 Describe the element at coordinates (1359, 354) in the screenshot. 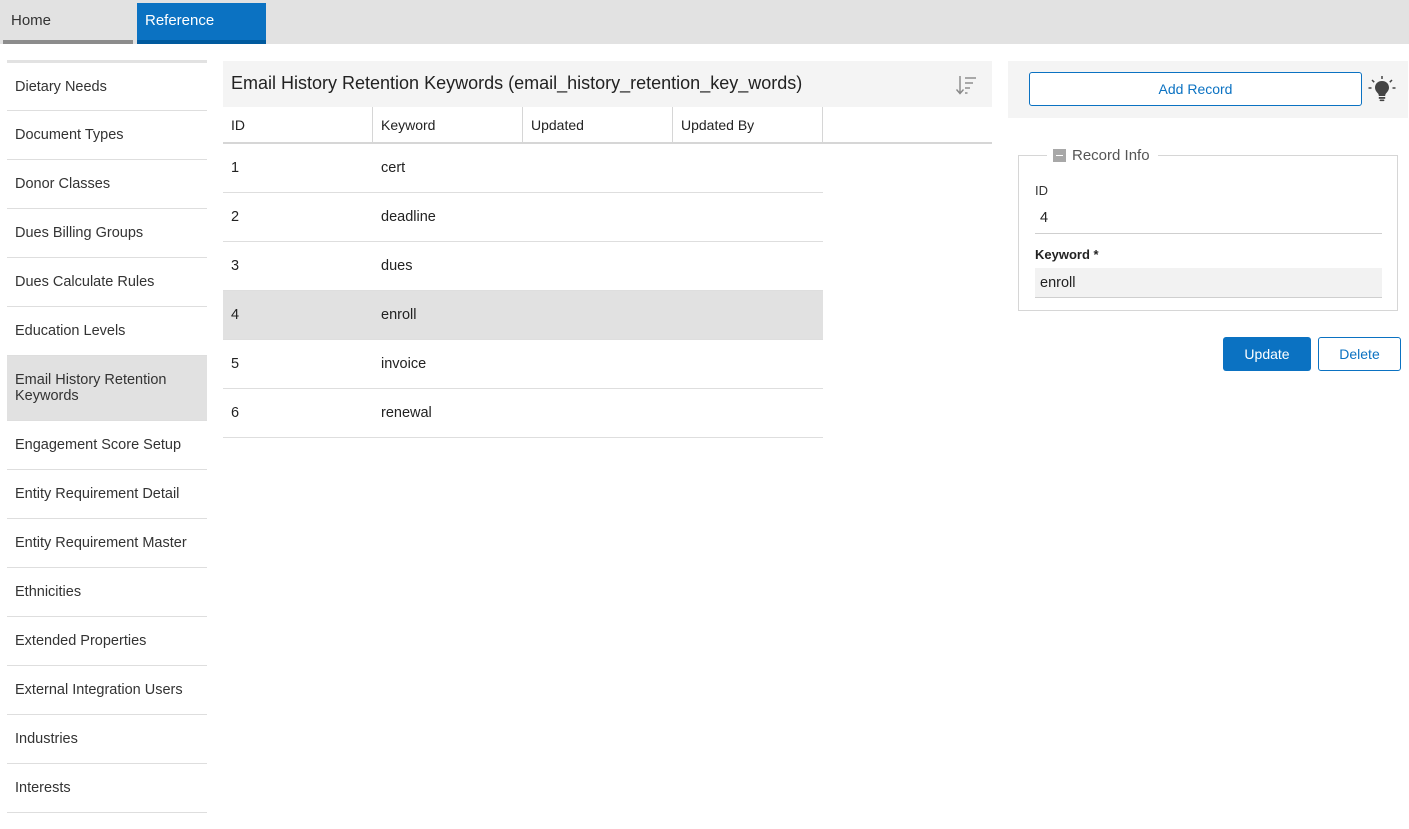

I see `delete-button: Delete` at that location.